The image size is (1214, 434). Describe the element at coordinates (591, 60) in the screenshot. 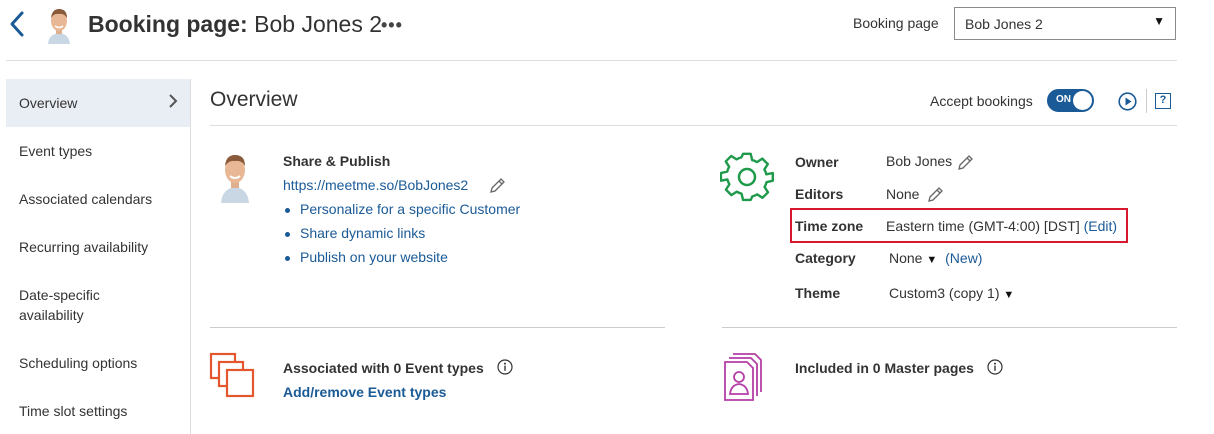

I see `header-divider` at that location.